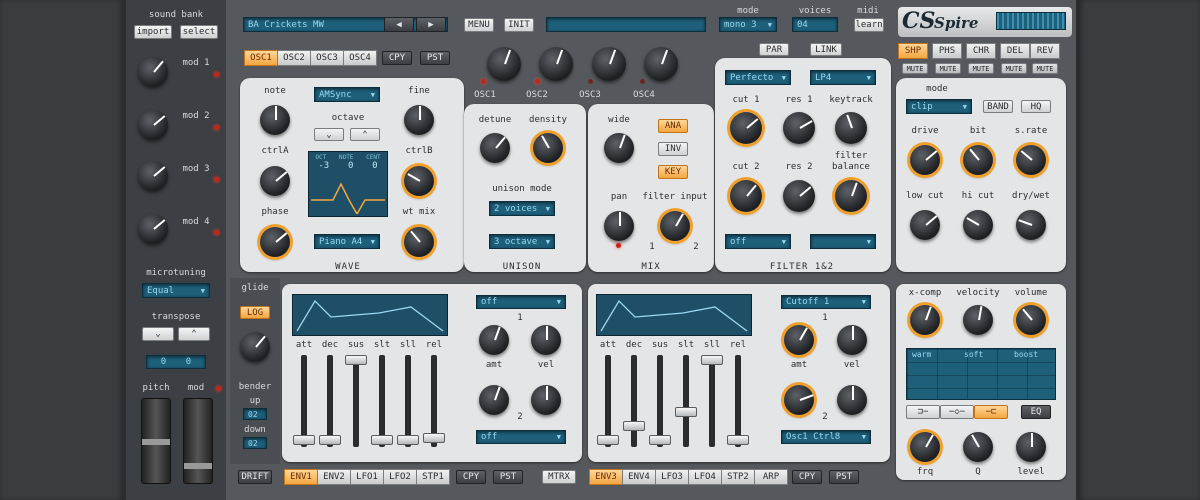 Image resolution: width=1200 pixels, height=500 pixels. Describe the element at coordinates (521, 302) in the screenshot. I see `env-left-dest1-display: off ▼` at that location.